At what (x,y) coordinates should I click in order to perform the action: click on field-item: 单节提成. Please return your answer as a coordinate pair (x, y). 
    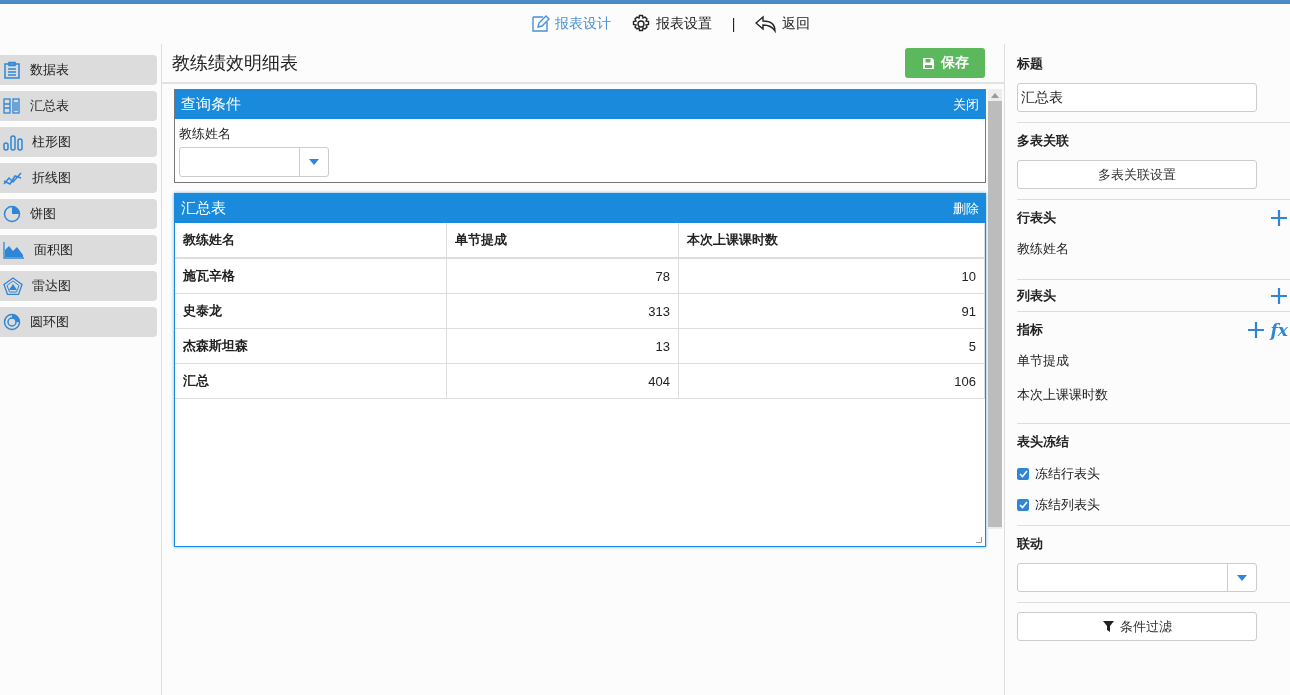
    Looking at the image, I should click on (1153, 361).